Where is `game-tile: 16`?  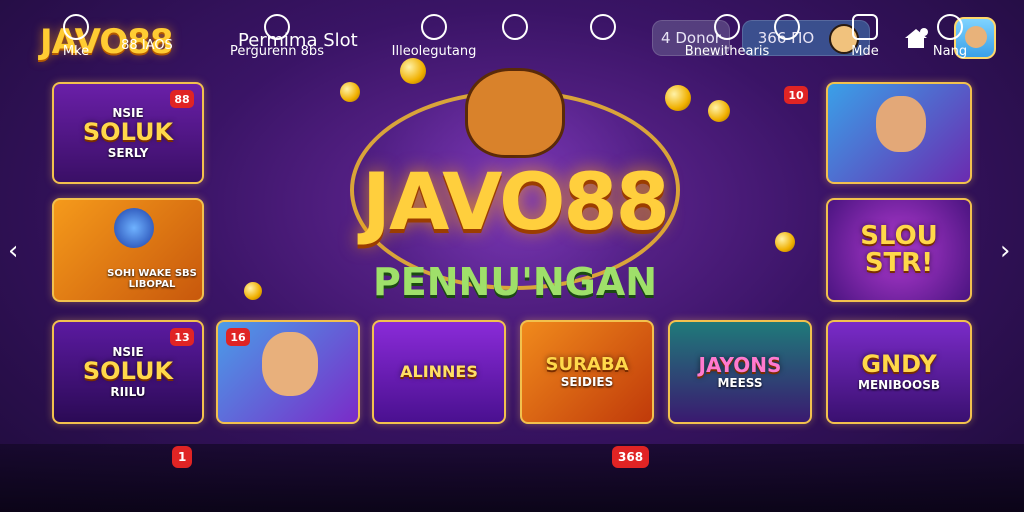 game-tile: 16 is located at coordinates (288, 372).